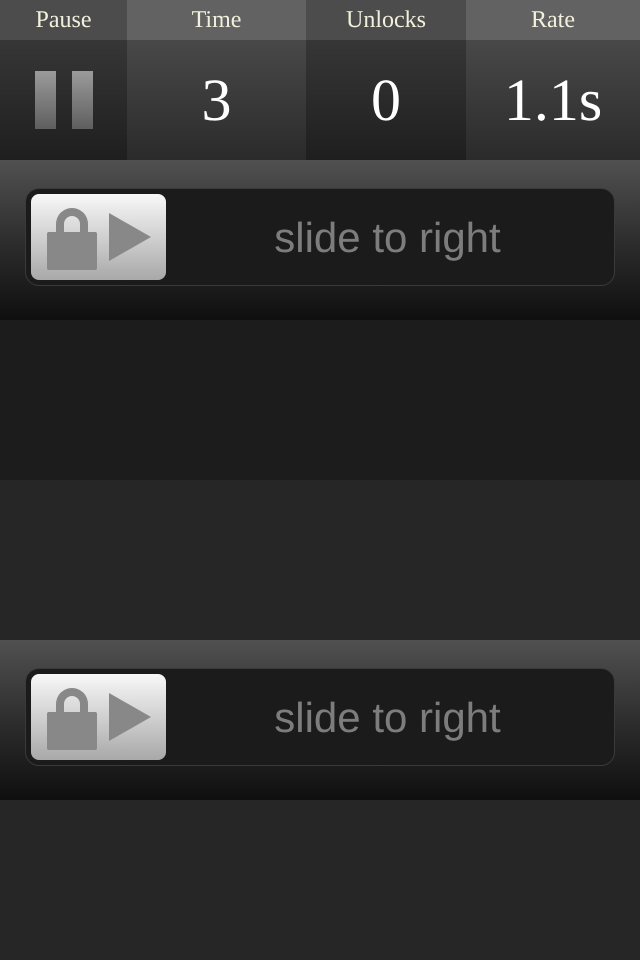 This screenshot has height=960, width=640. What do you see at coordinates (553, 100) in the screenshot?
I see `stat-value: 1.1s` at bounding box center [553, 100].